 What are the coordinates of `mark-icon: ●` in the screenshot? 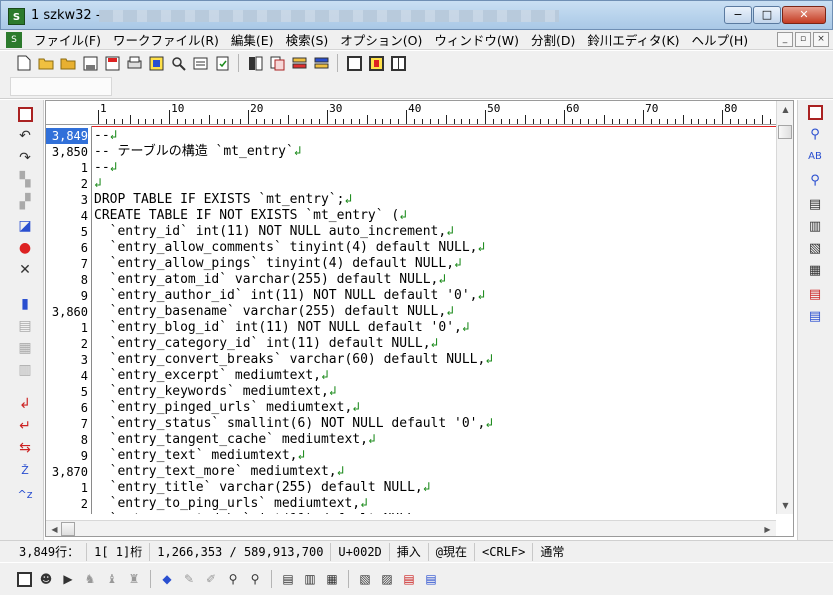 It's located at (25, 248).